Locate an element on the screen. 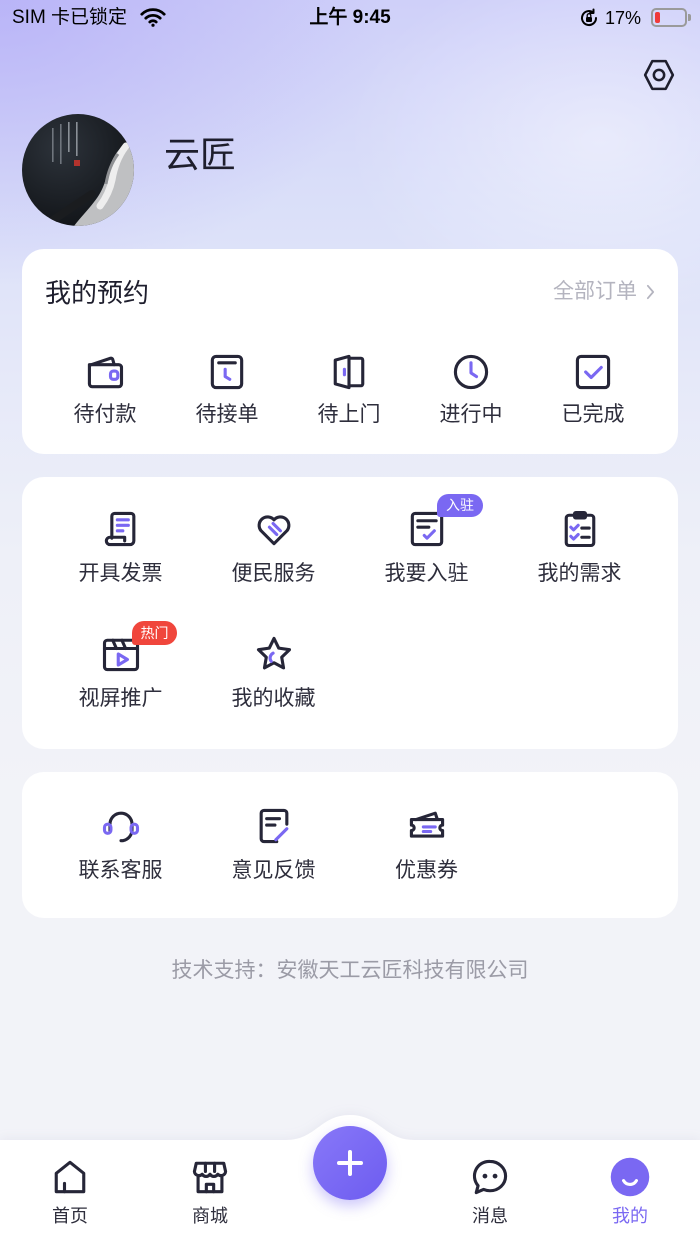 This screenshot has width=700, height=1244. tab-home: 首页 is located at coordinates (70, 1191).